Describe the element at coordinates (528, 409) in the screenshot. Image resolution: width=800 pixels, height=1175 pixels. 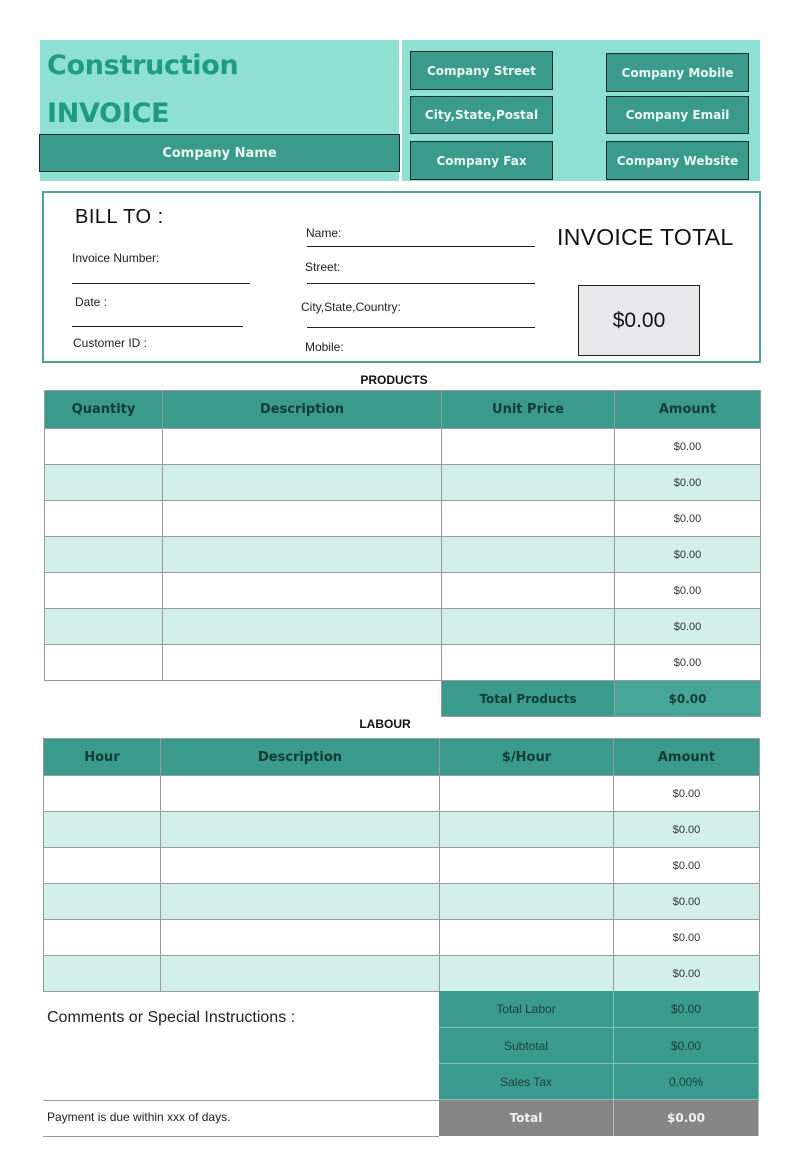
I see `column-header-unit-price: Unit Price` at that location.